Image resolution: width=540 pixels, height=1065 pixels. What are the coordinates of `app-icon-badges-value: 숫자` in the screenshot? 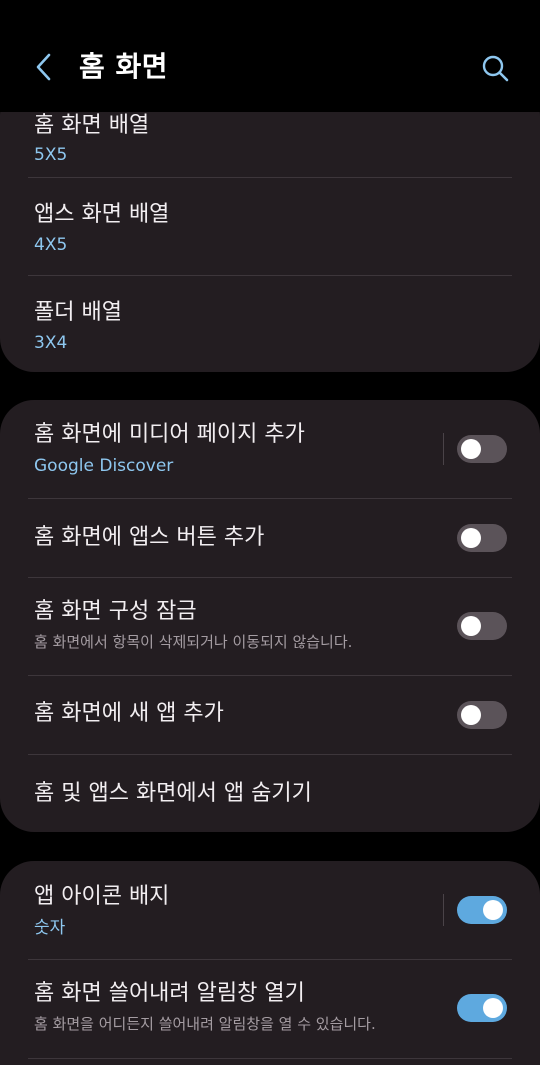 It's located at (50, 928).